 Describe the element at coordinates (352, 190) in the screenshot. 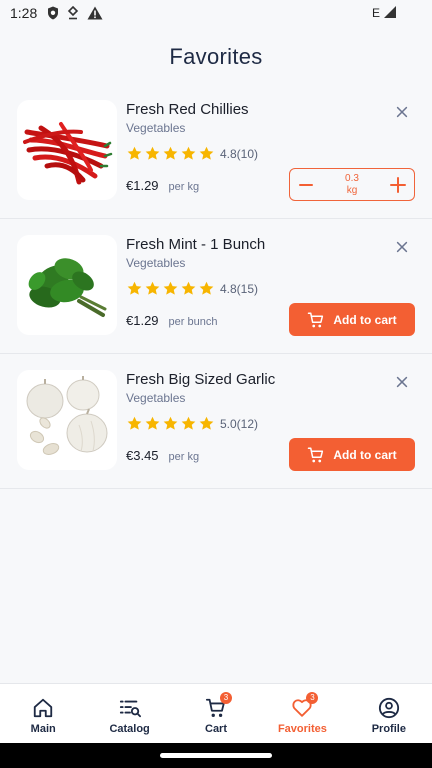

I see `quantity-unit: kg` at that location.